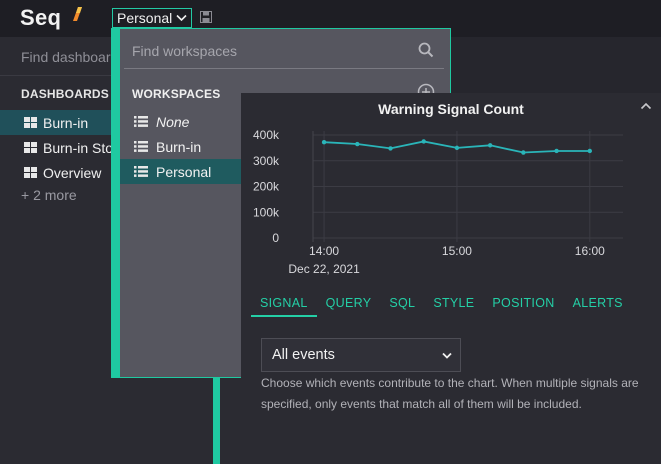  What do you see at coordinates (284, 306) in the screenshot?
I see `tab-signal: SIGNAL` at bounding box center [284, 306].